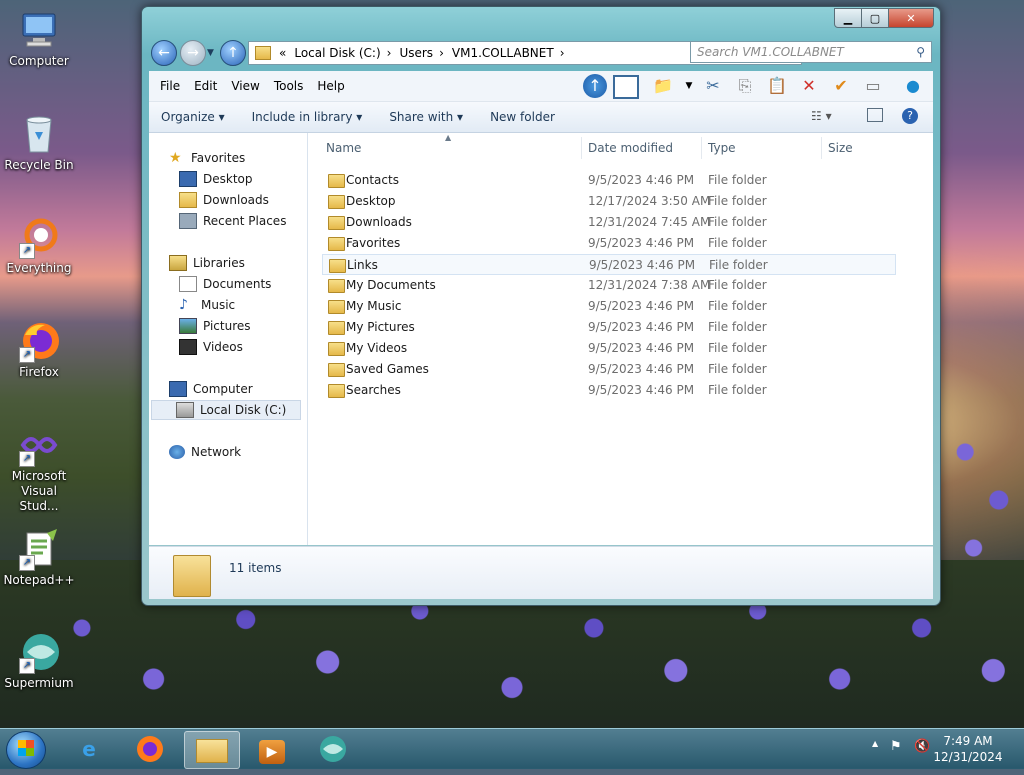  Describe the element at coordinates (609, 348) in the screenshot. I see `file-row-my-videos: My Videos 9/5/2023 4:46 PM File folder` at that location.